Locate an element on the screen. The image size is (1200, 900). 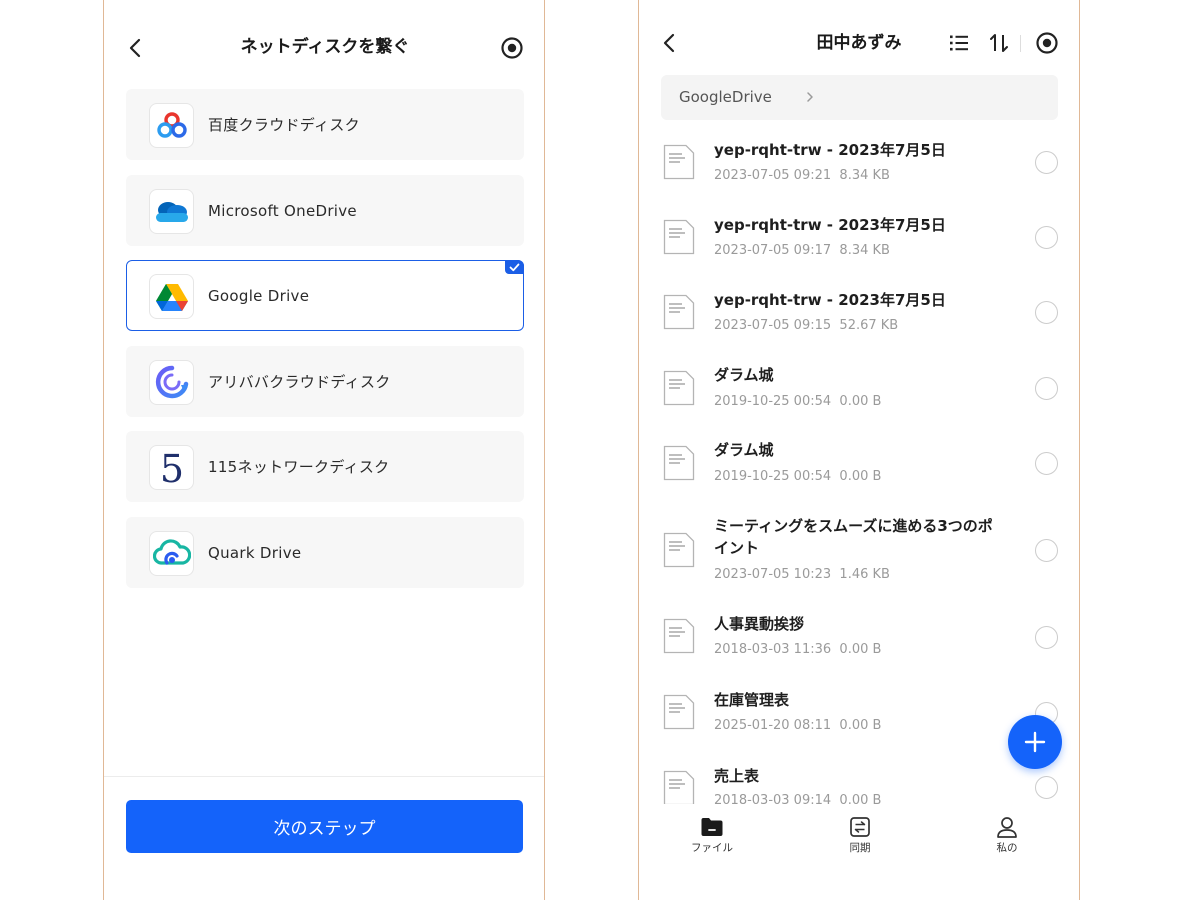
breadcrumb-item-googledrive: GoogleDrive is located at coordinates (725, 97).